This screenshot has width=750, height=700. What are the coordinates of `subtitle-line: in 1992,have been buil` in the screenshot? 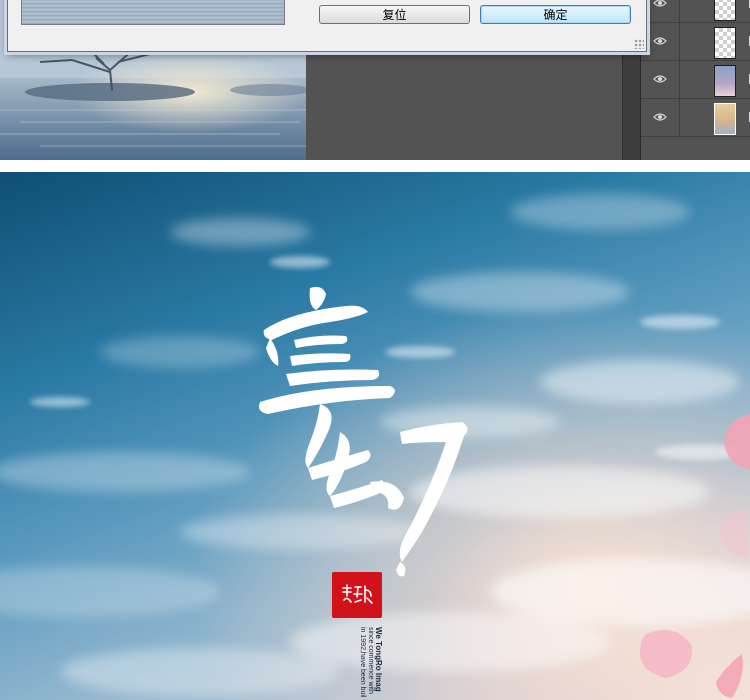 It's located at (362, 662).